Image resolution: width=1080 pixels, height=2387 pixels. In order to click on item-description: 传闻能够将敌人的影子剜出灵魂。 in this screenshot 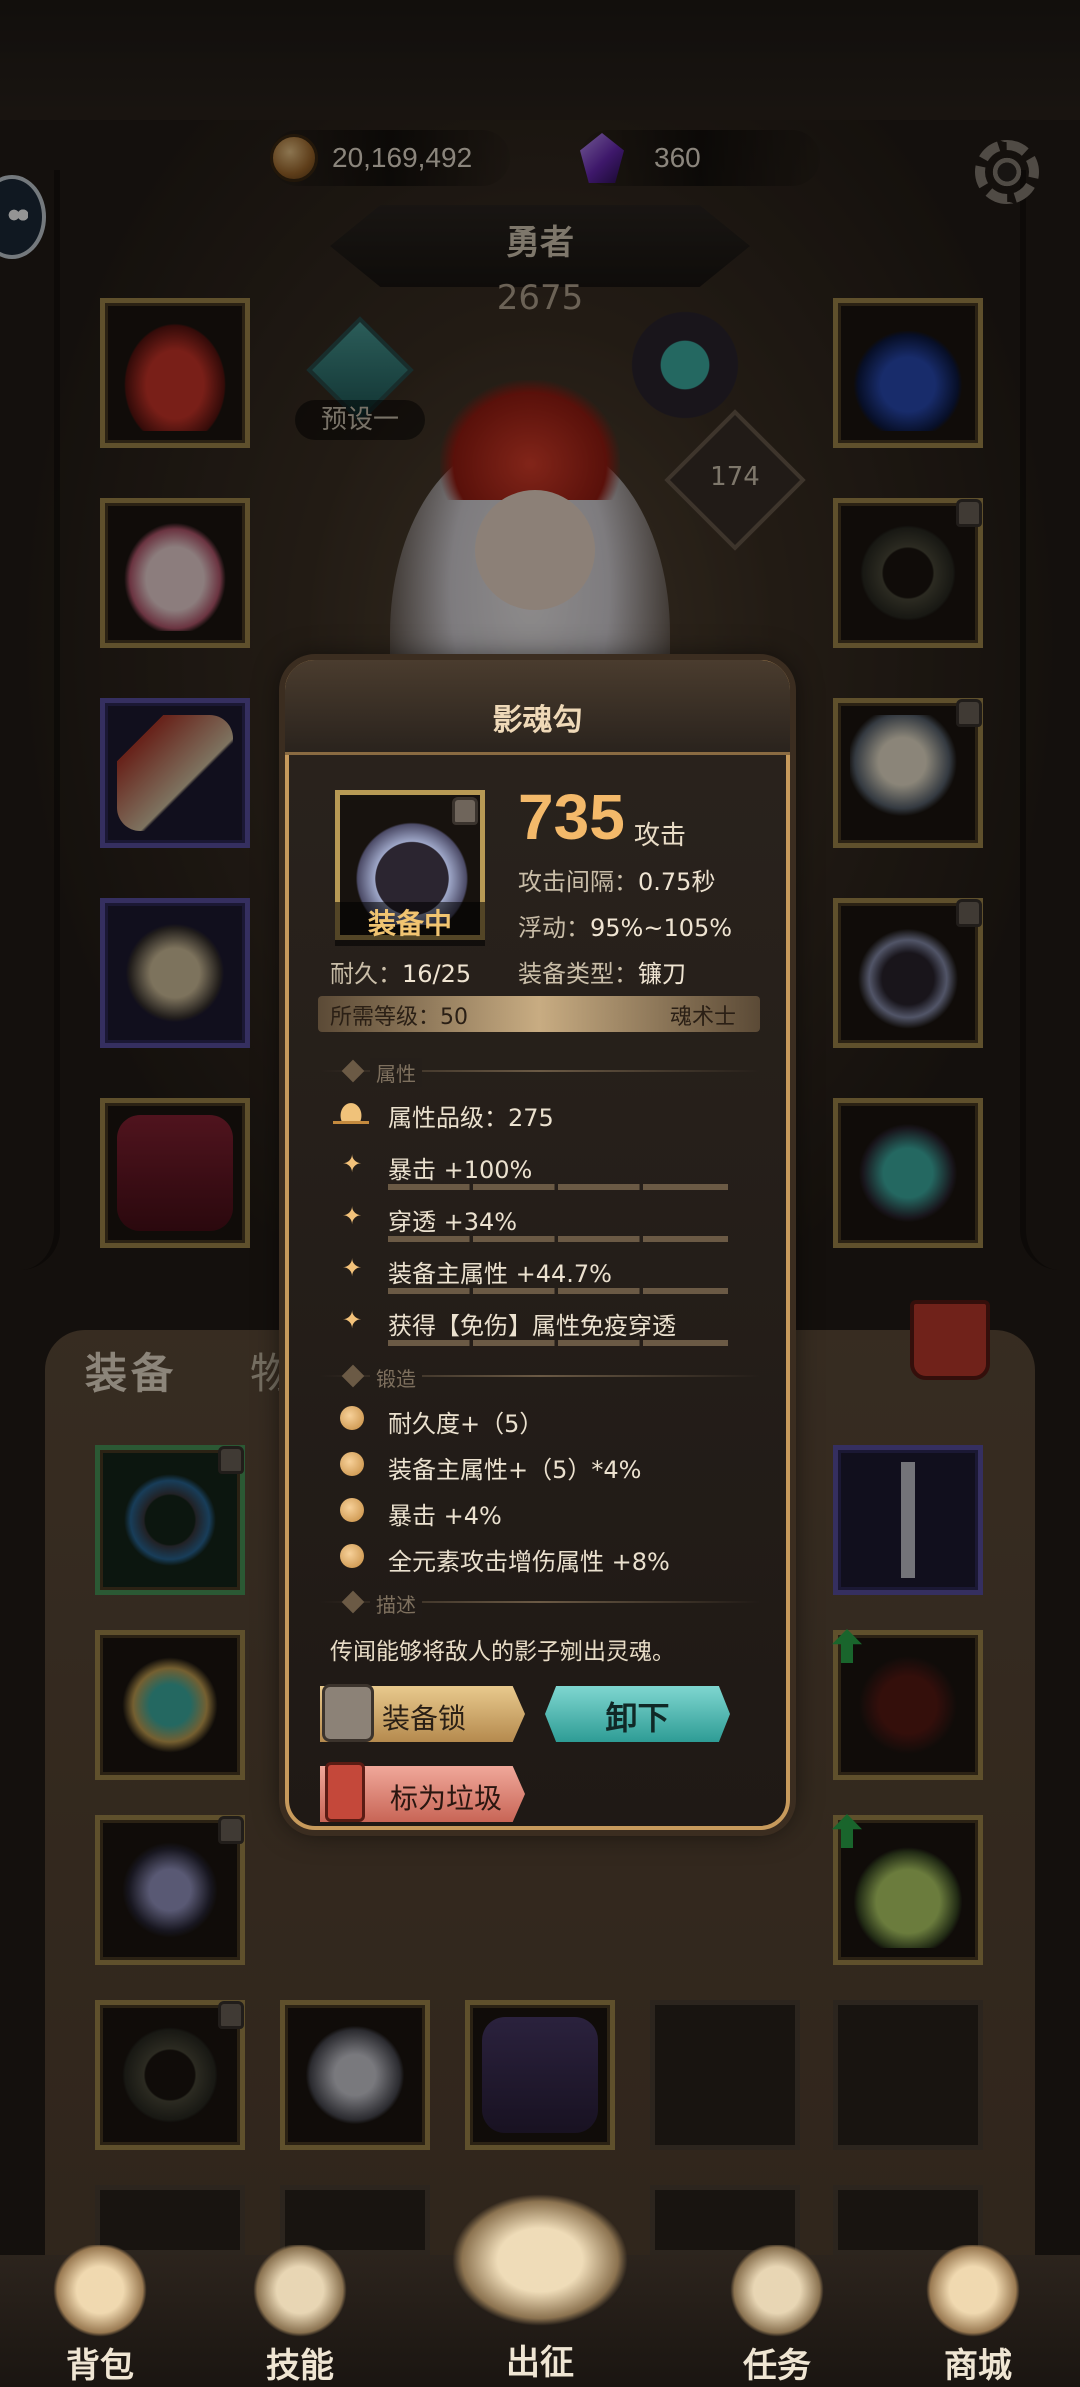, I will do `click(502, 1652)`.